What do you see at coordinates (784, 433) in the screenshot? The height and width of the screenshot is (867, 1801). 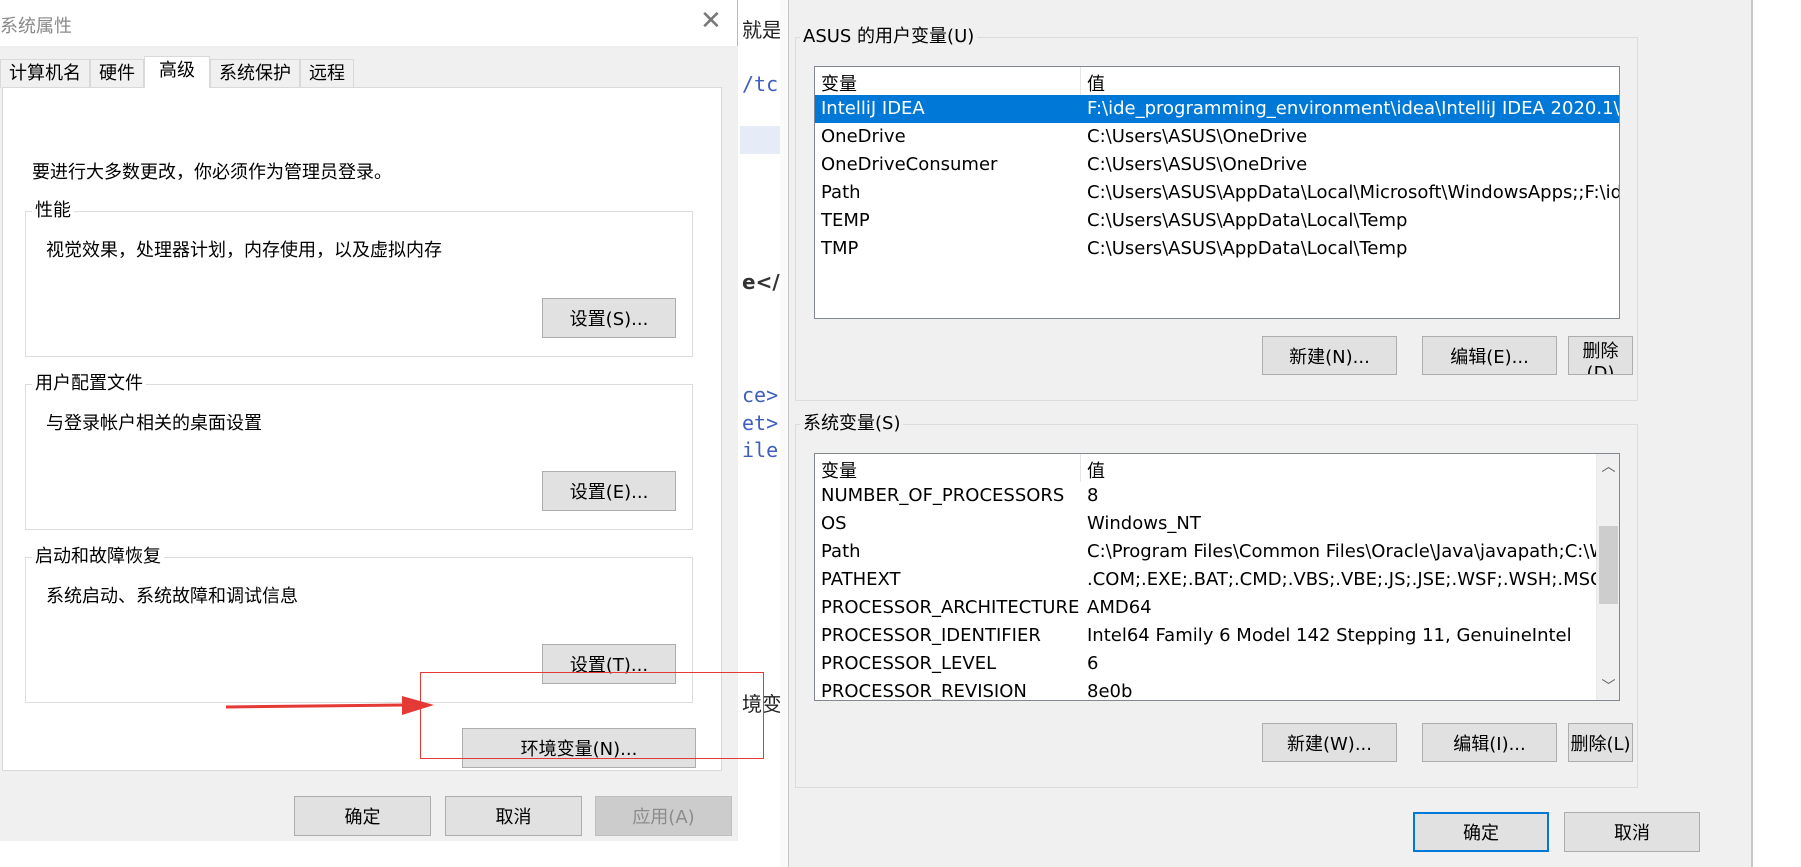 I see `background-gap` at bounding box center [784, 433].